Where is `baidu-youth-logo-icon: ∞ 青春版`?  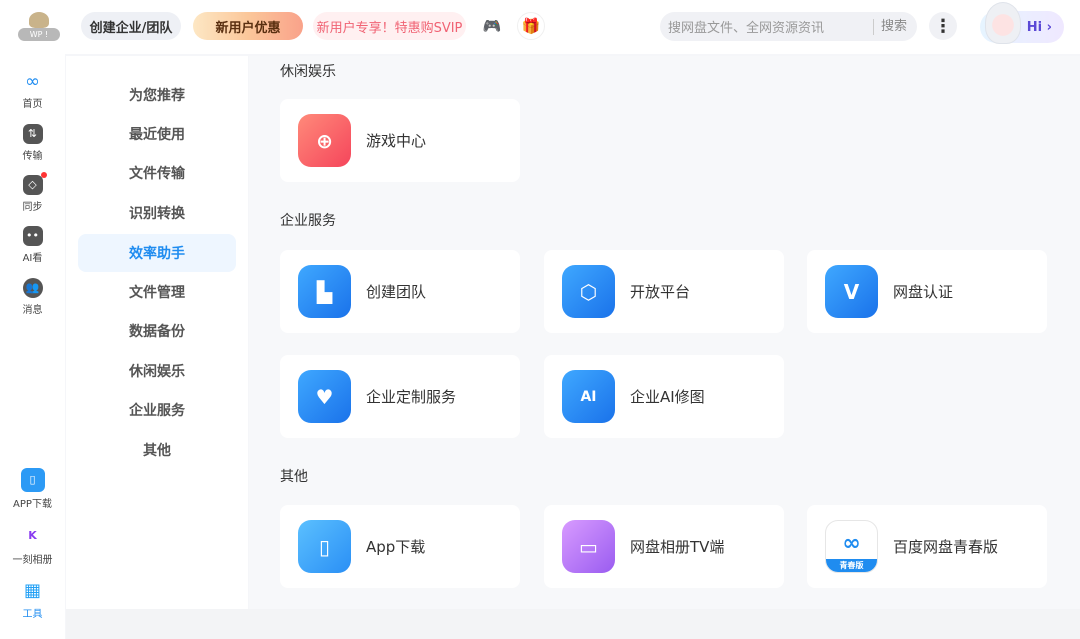 baidu-youth-logo-icon: ∞ 青春版 is located at coordinates (851, 546).